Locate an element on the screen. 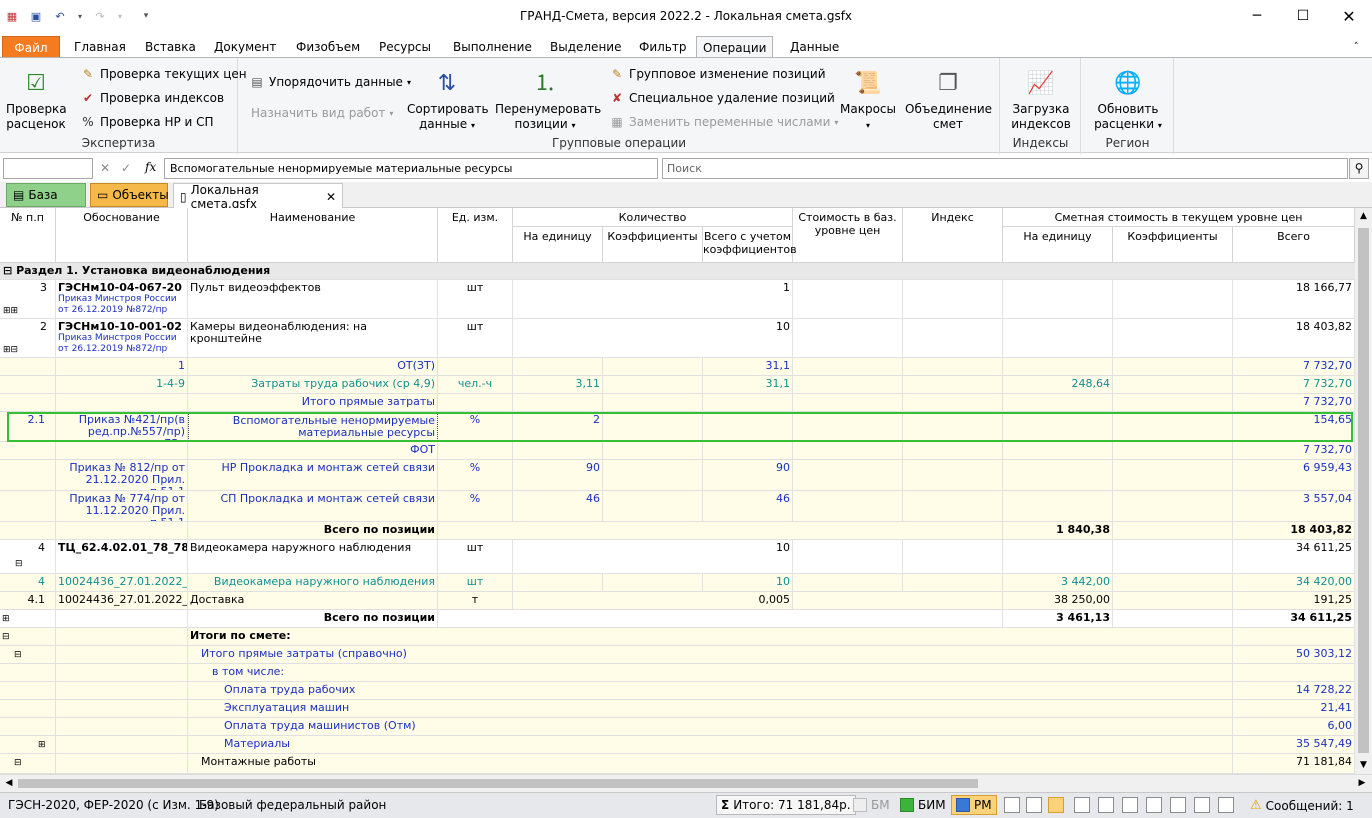 The image size is (1372, 818). col-qty-coef-header: Коэффициенты is located at coordinates (653, 245).